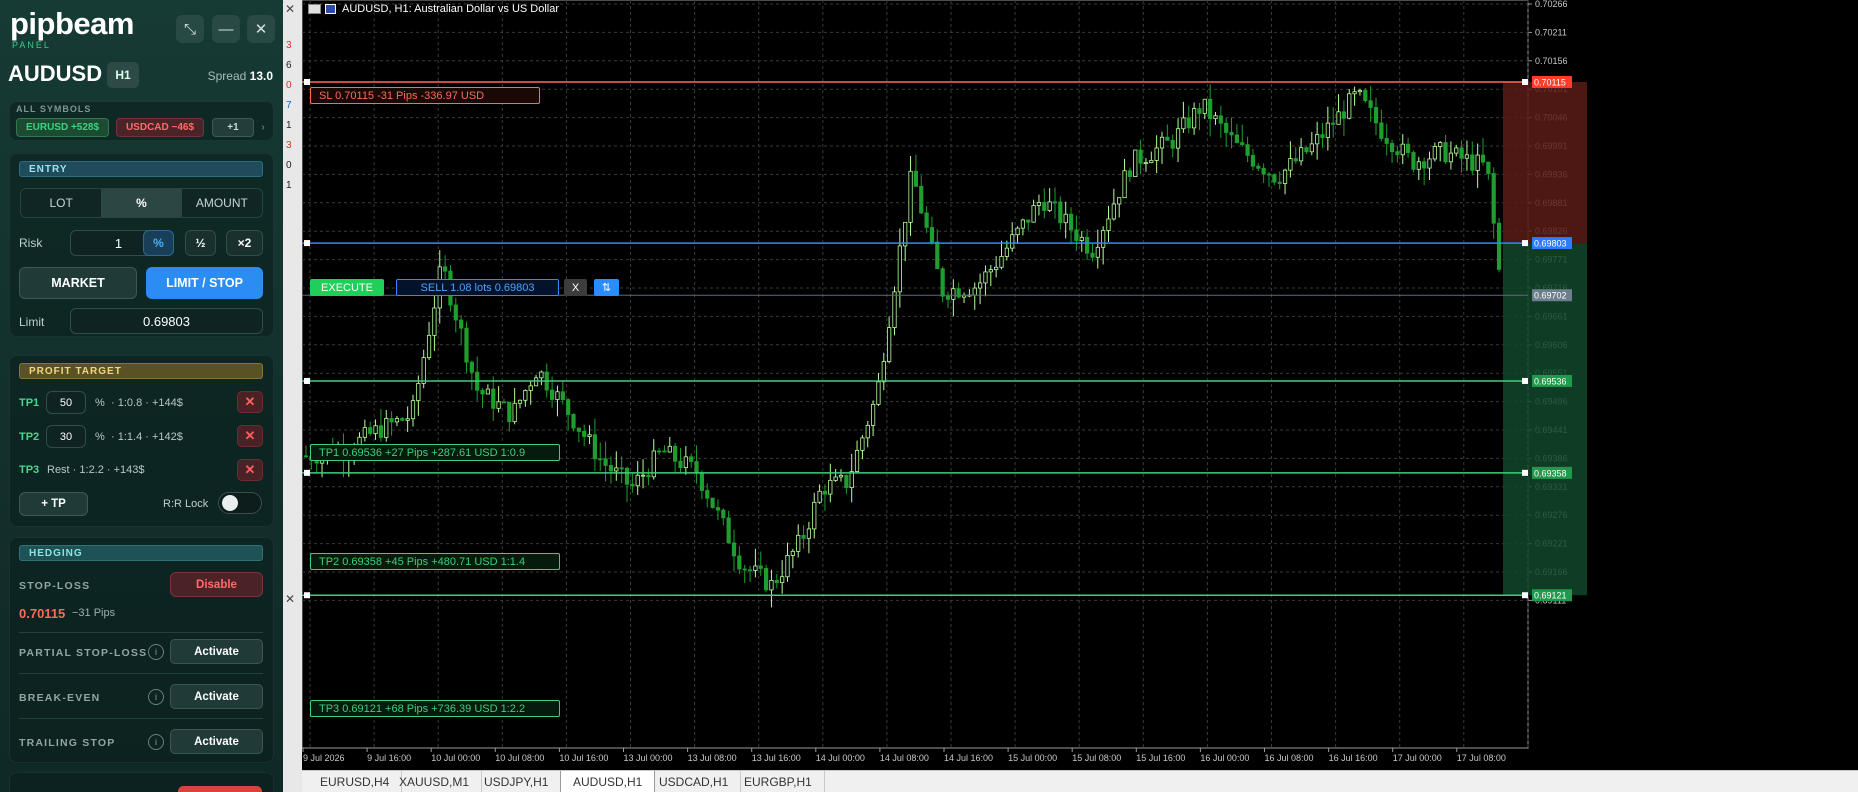 The image size is (1858, 792). What do you see at coordinates (156, 652) in the screenshot?
I see `partial-stop-loss-info-icon: i` at bounding box center [156, 652].